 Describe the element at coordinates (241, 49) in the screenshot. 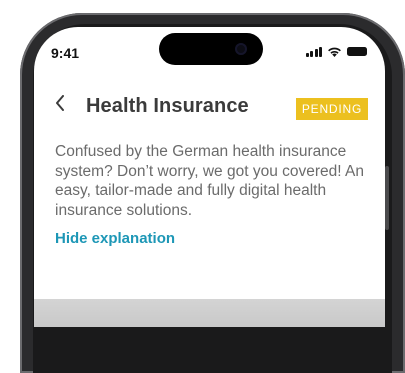

I see `camera-icon` at that location.